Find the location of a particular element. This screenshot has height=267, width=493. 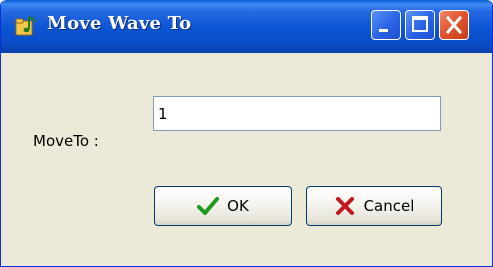

ok-button-label: OK is located at coordinates (238, 206).